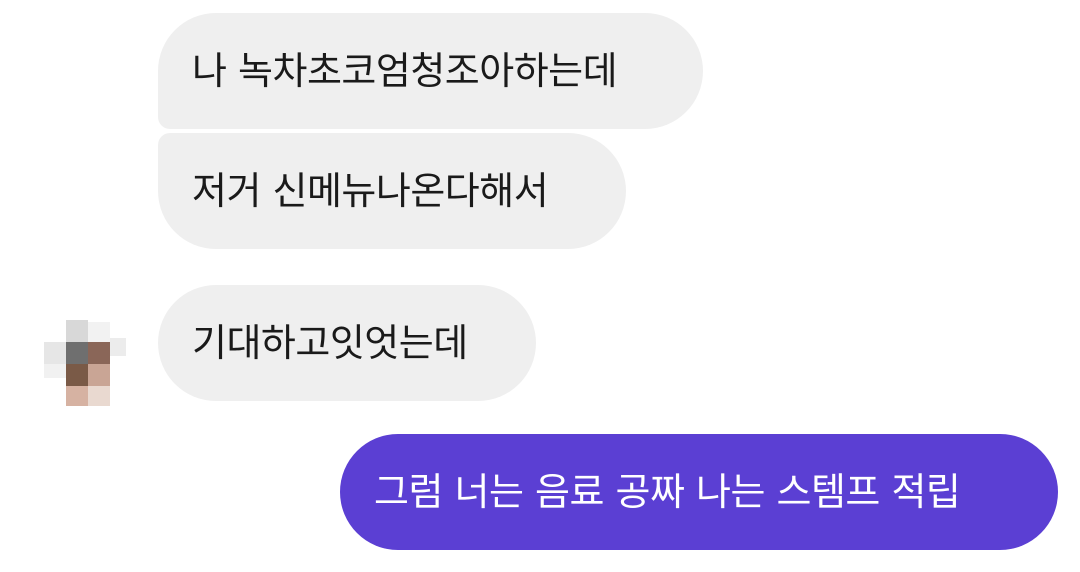  Describe the element at coordinates (330, 343) in the screenshot. I see `message-text: 기대하고잇엇는데` at that location.